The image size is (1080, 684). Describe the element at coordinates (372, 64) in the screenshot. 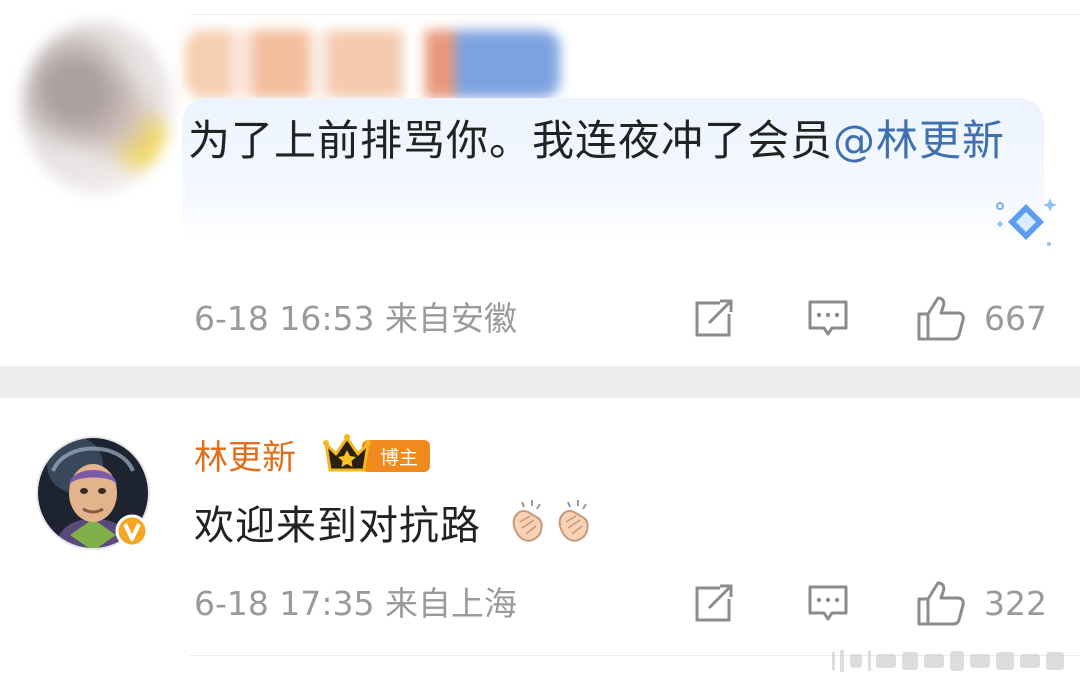

I see `username-blurred` at that location.